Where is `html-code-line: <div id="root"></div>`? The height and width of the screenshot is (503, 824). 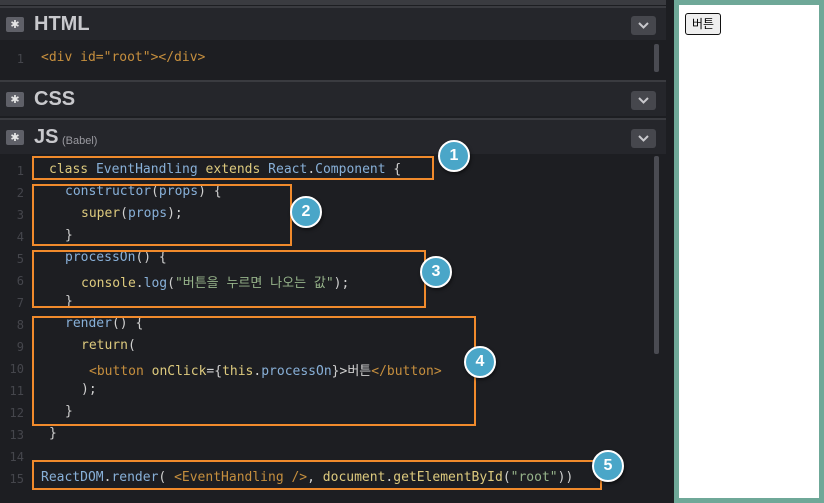
html-code-line: <div id="root"></div> is located at coordinates (123, 57).